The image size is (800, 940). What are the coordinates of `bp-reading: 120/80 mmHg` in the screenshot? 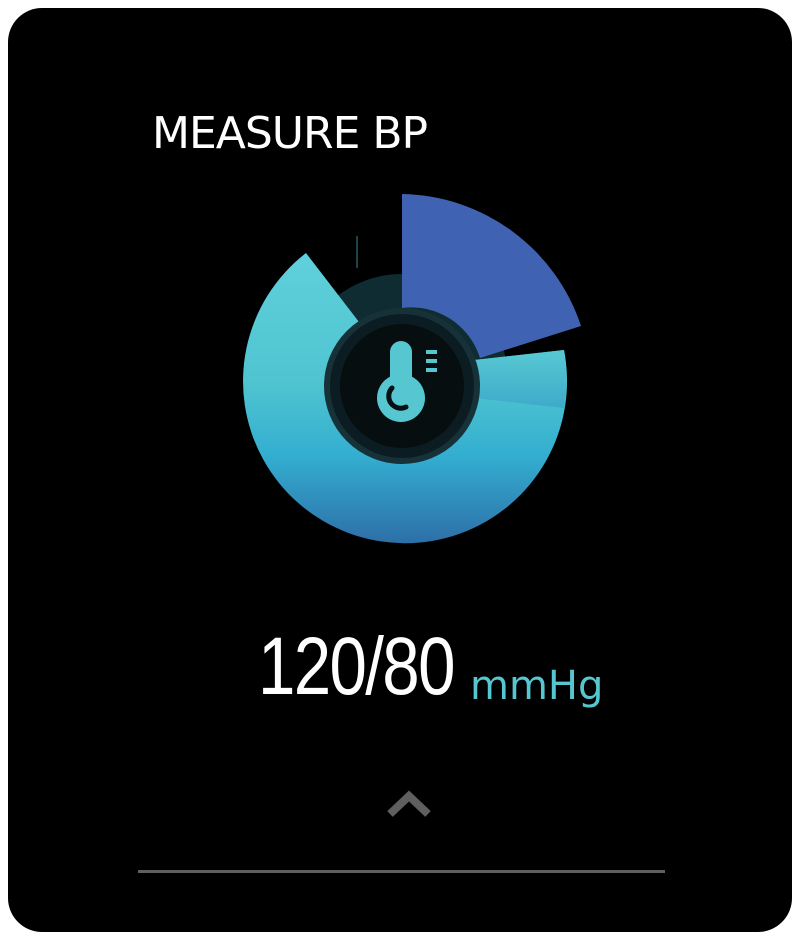 It's located at (430, 666).